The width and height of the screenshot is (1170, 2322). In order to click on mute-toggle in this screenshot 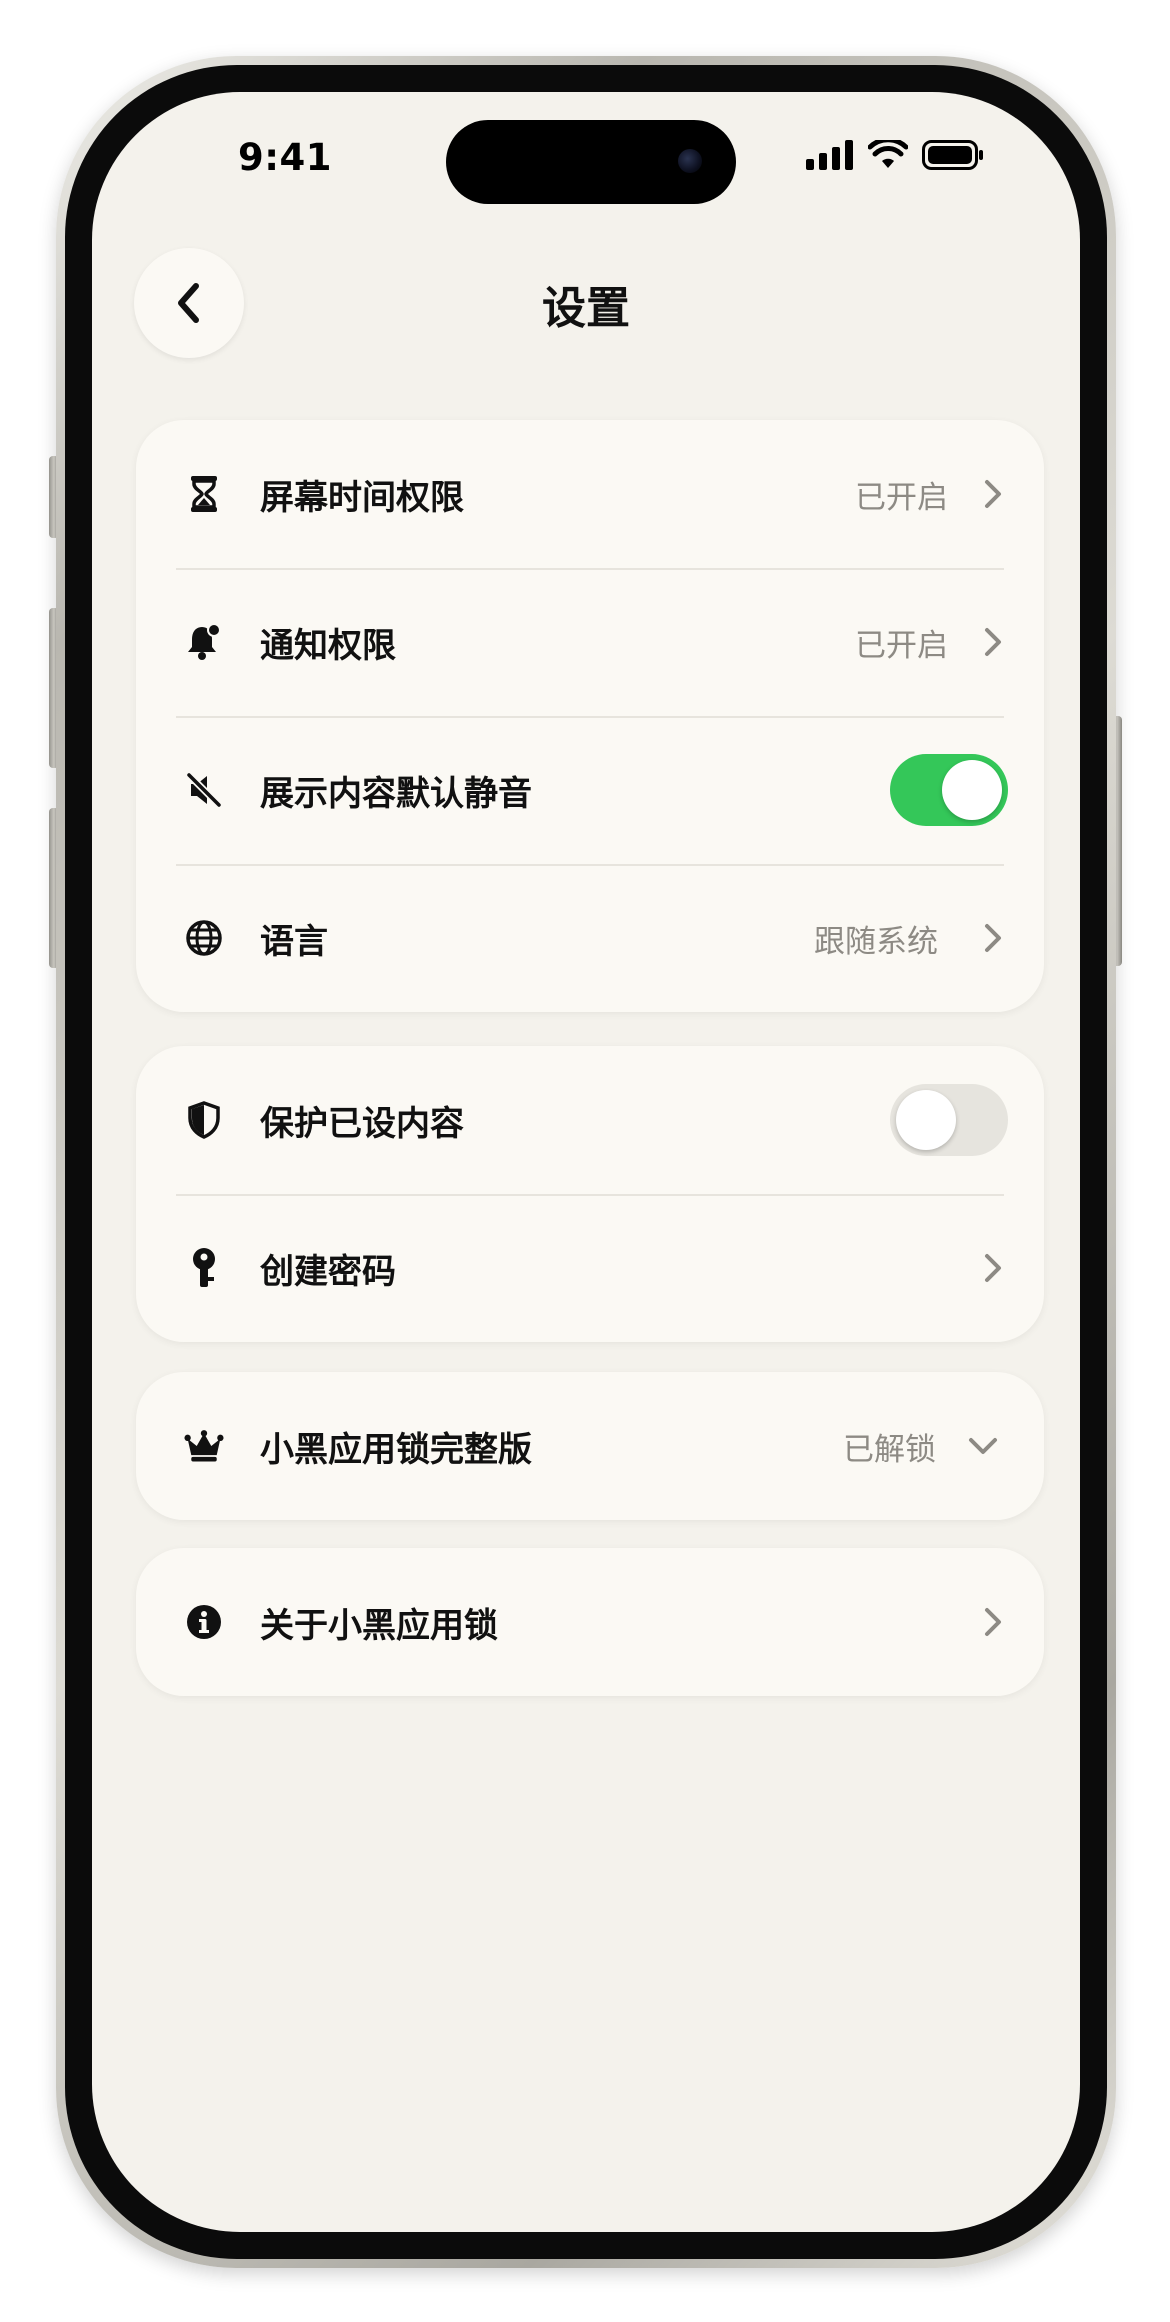, I will do `click(949, 790)`.